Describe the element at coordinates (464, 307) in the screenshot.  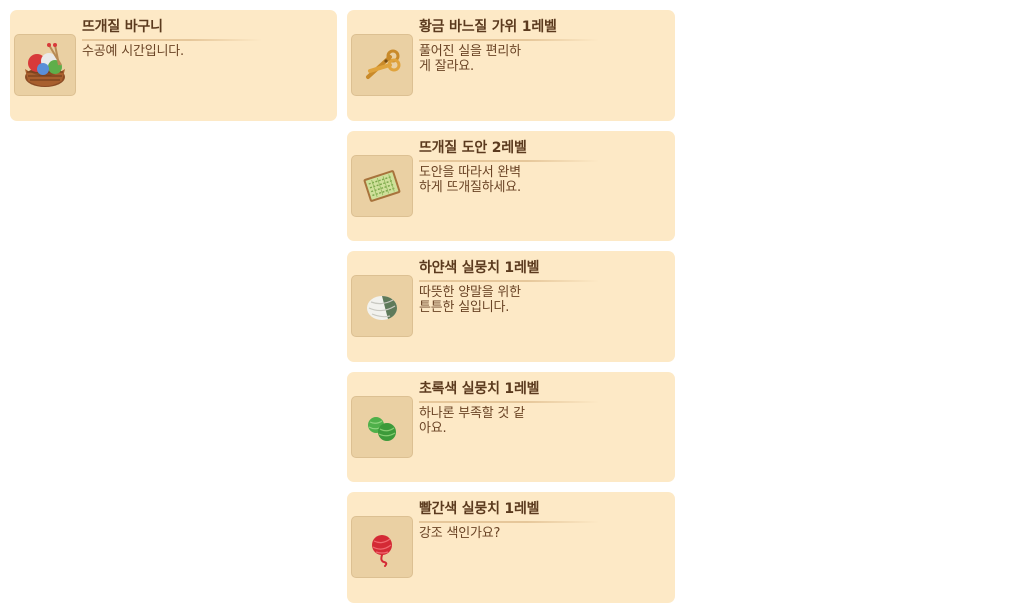
I see `item-description-line: 튼튼한 실입니다.` at that location.